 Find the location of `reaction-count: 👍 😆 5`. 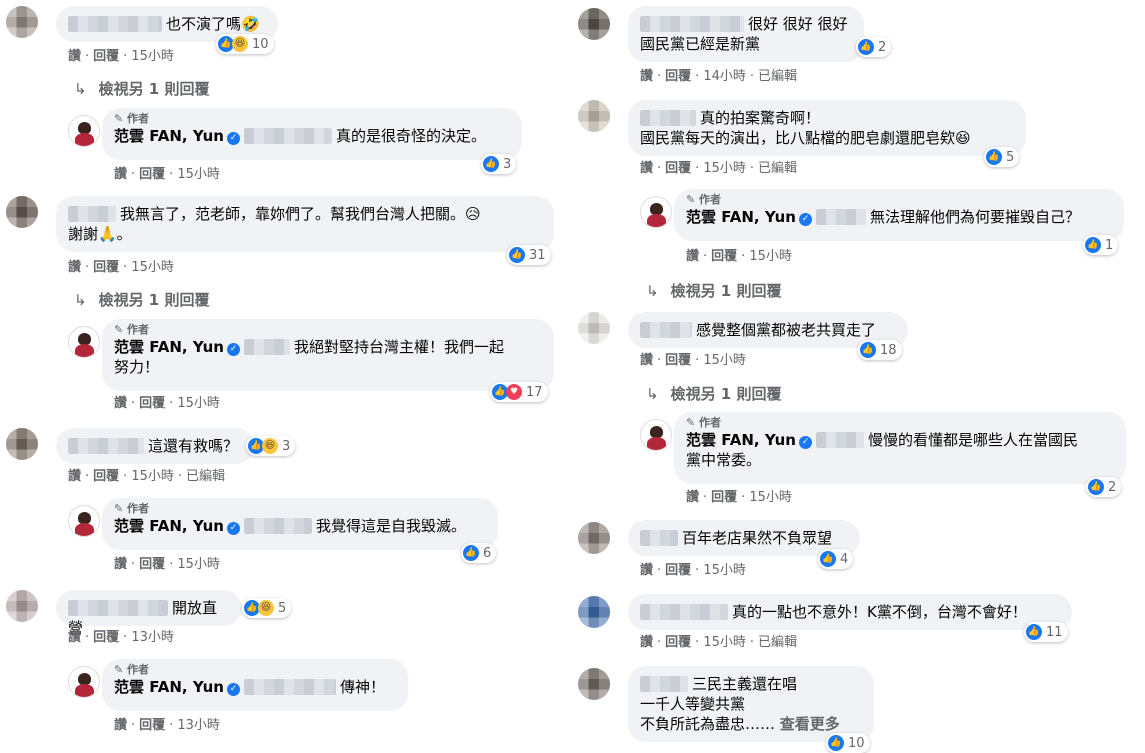

reaction-count: 👍 😆 5 is located at coordinates (267, 608).